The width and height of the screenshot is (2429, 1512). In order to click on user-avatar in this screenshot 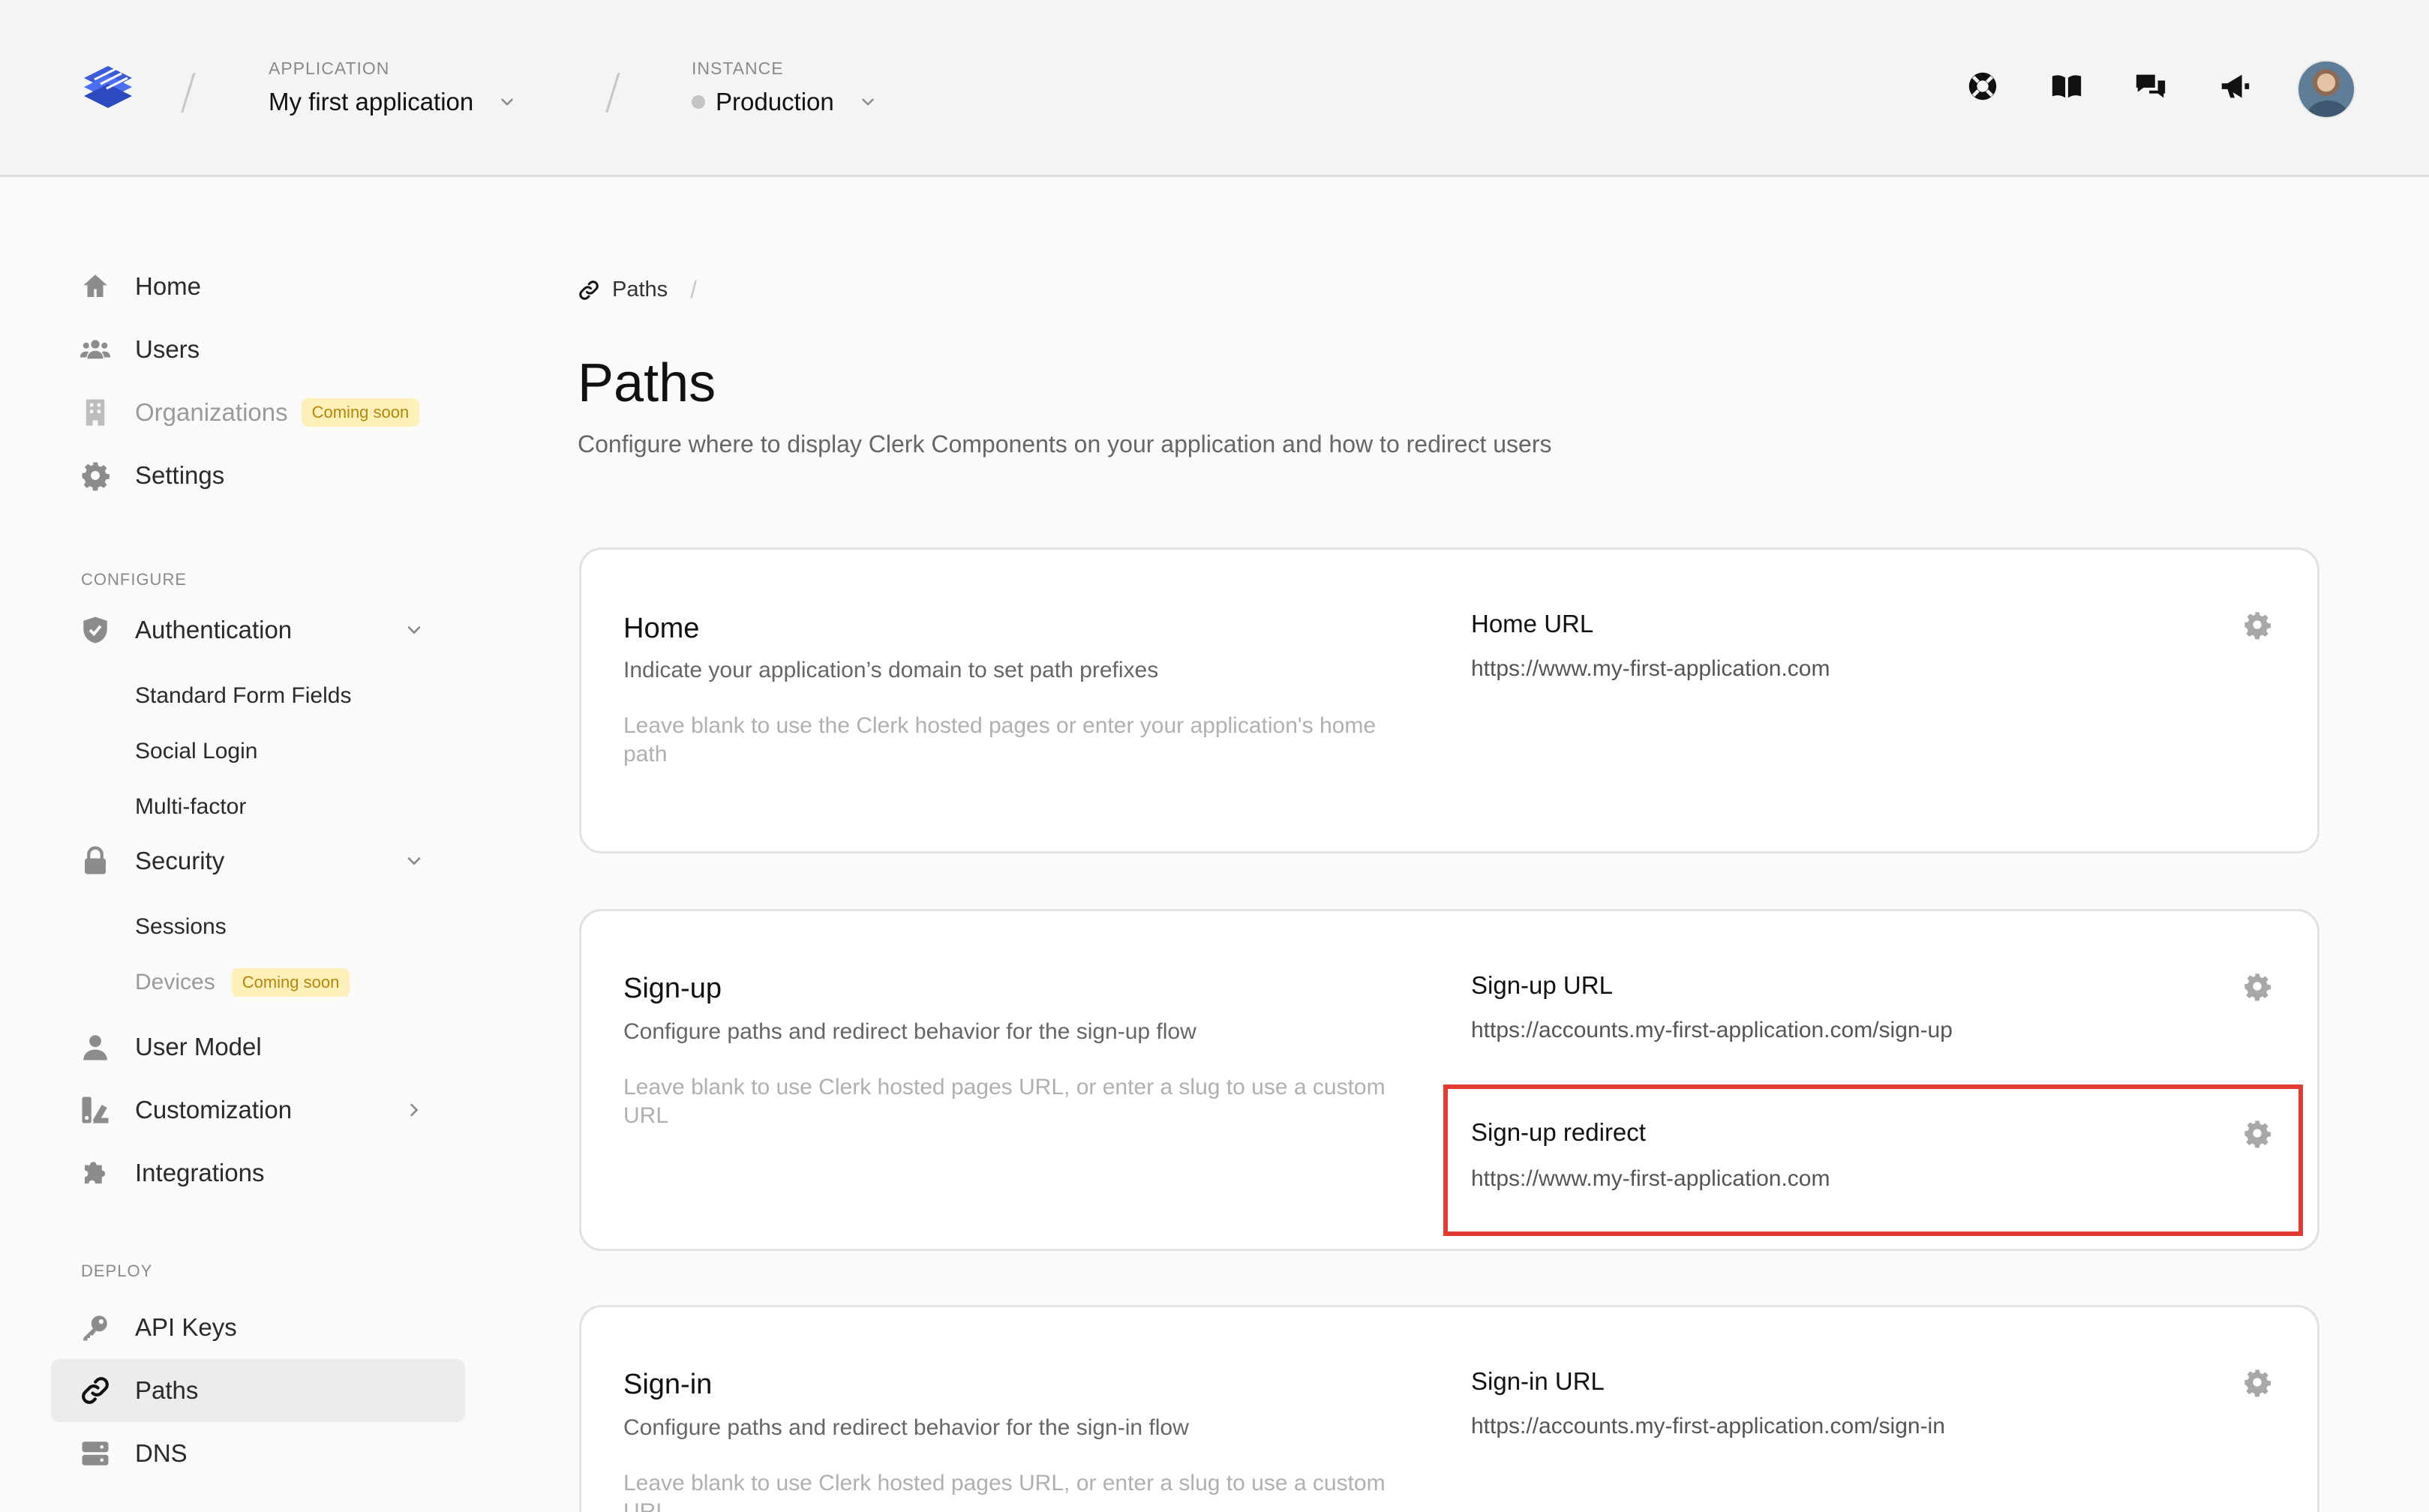, I will do `click(2326, 89)`.